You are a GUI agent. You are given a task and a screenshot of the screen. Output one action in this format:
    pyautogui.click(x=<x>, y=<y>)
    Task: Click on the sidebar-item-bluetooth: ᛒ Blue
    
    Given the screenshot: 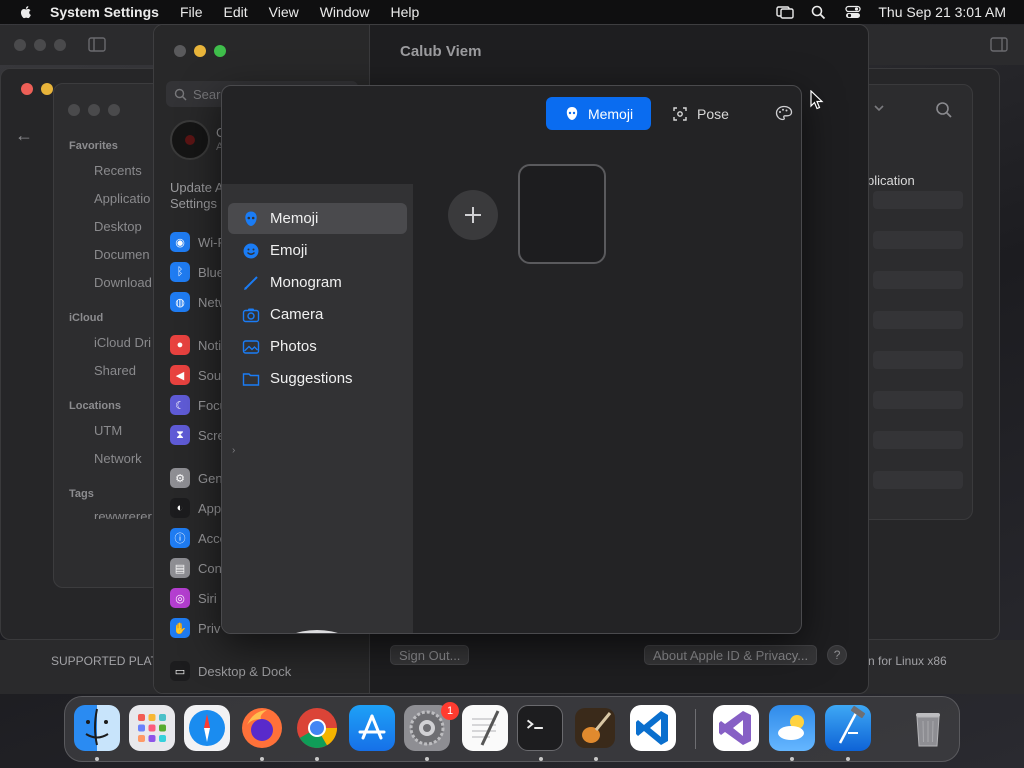 What is the action you would take?
    pyautogui.click(x=197, y=272)
    